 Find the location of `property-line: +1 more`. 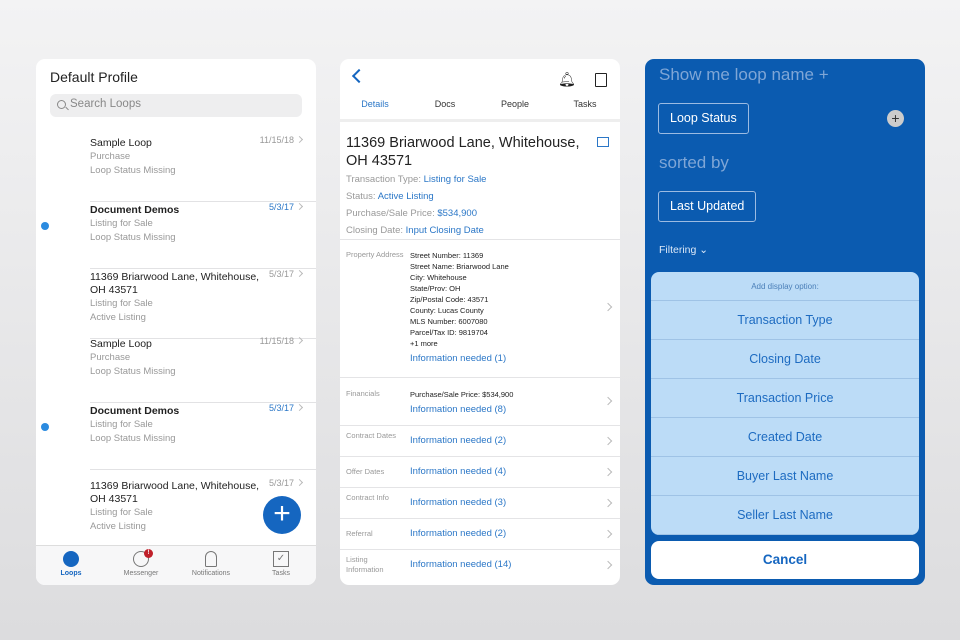

property-line: +1 more is located at coordinates (424, 343).